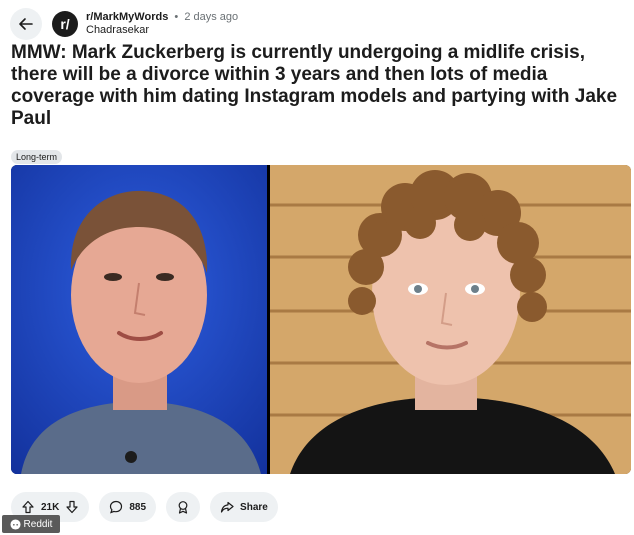 The image size is (634, 535). I want to click on back-button, so click(26, 24).